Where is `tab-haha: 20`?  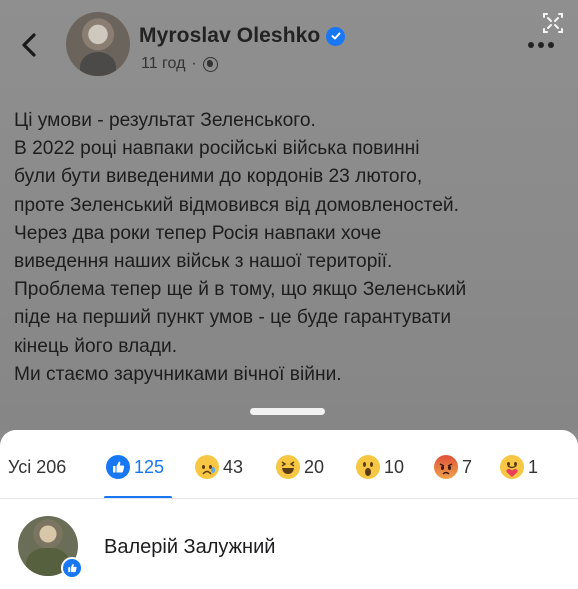
tab-haha: 20 is located at coordinates (300, 467).